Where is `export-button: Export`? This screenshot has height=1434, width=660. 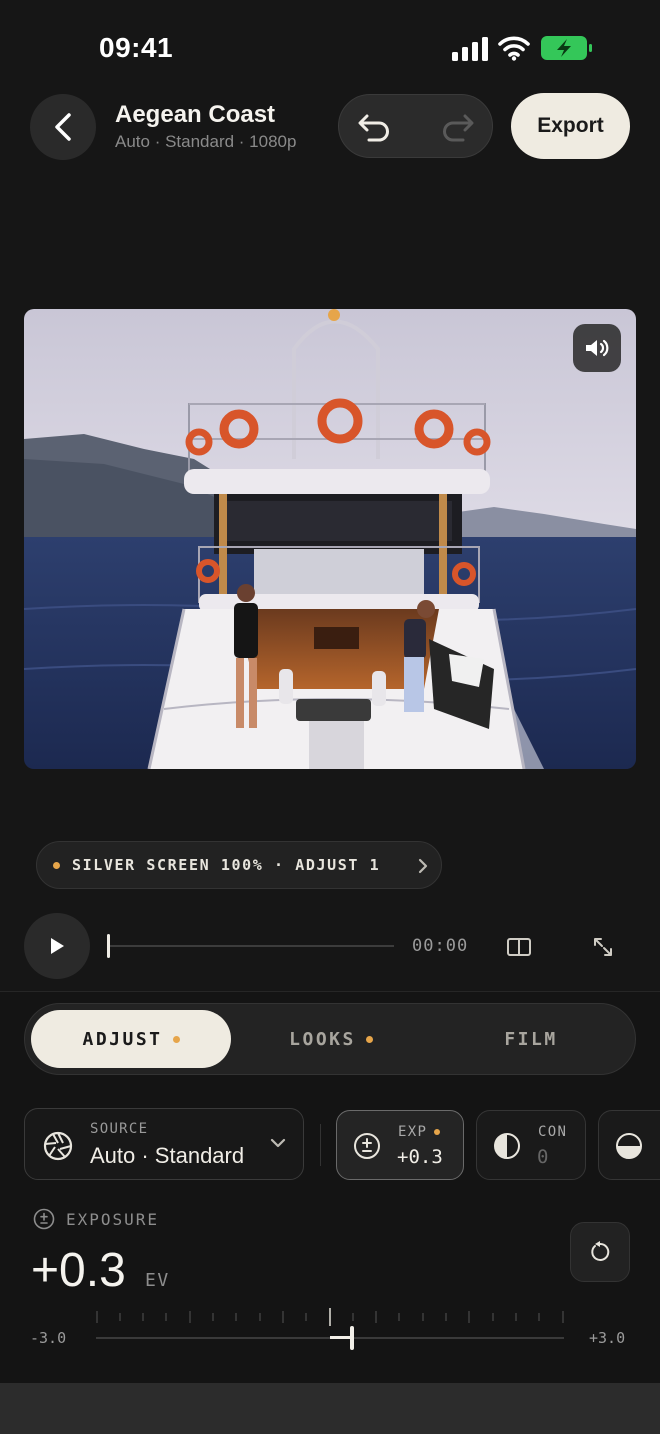
export-button: Export is located at coordinates (570, 126).